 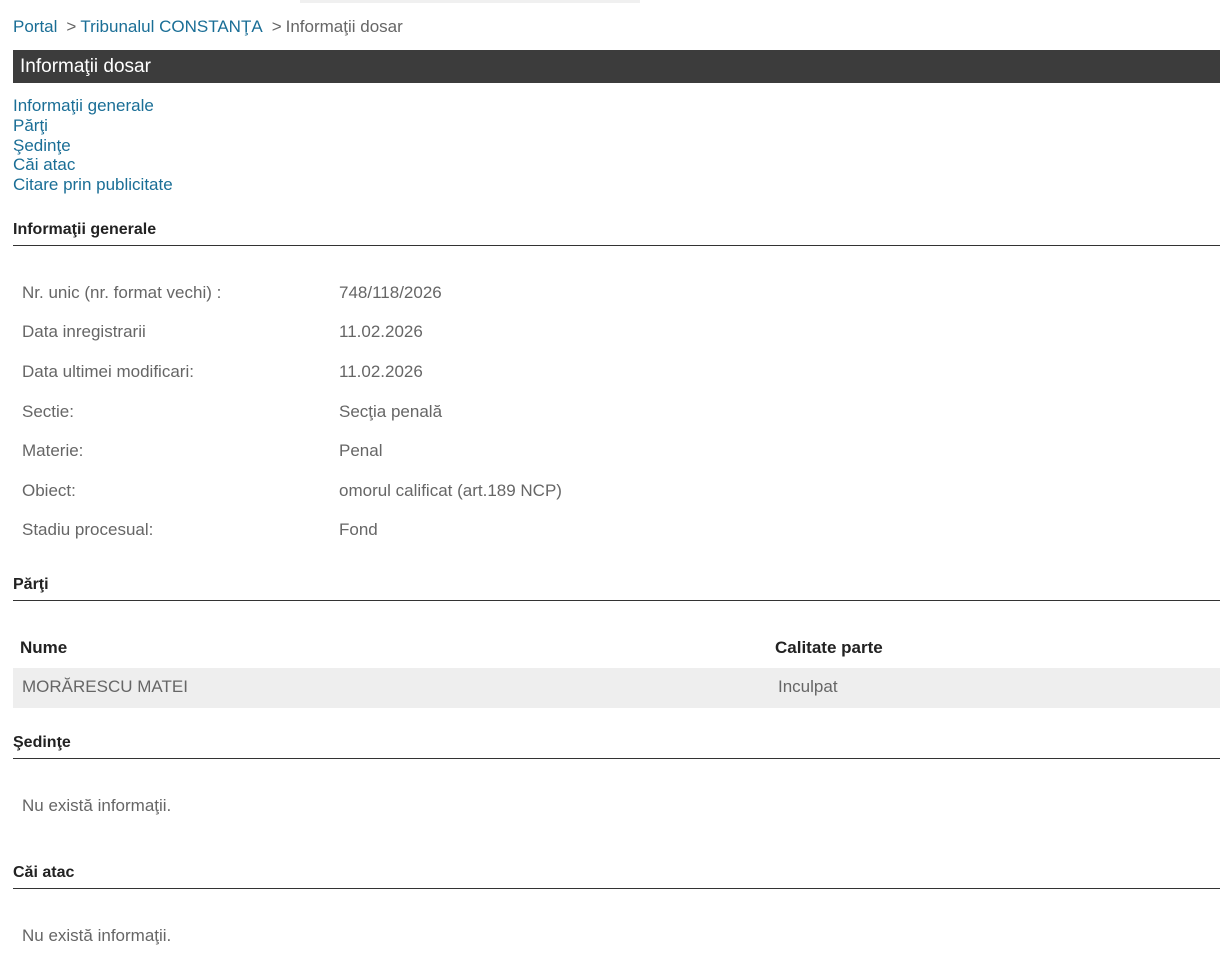 What do you see at coordinates (93, 165) in the screenshot?
I see `nav-link-cai-atac: Căi atac` at bounding box center [93, 165].